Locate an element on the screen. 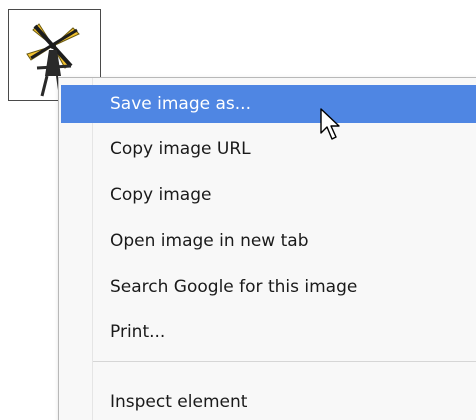  menu-item-search-google-image: Search Google for this image is located at coordinates (268, 287).